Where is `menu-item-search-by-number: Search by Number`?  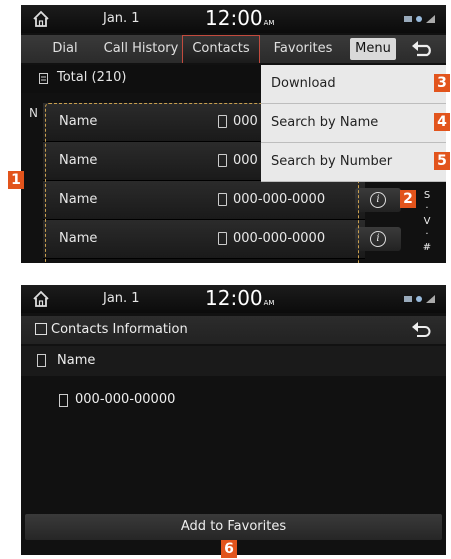
menu-item-search-by-number: Search by Number is located at coordinates (353, 162).